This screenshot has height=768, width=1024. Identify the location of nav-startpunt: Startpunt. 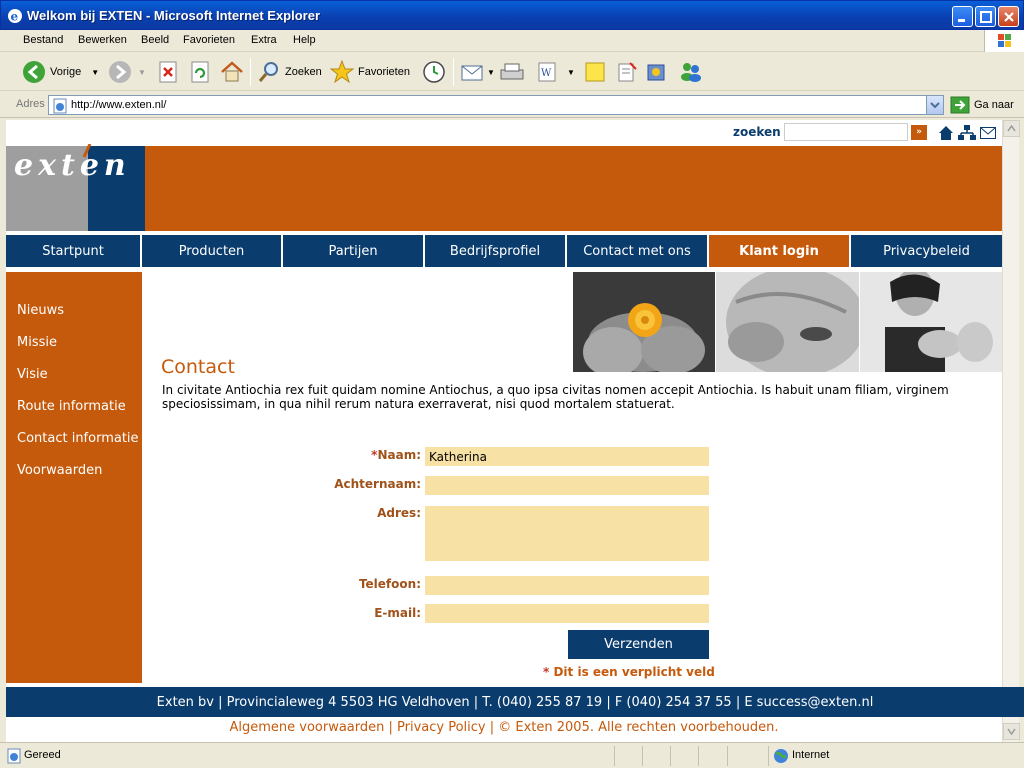
(73, 251).